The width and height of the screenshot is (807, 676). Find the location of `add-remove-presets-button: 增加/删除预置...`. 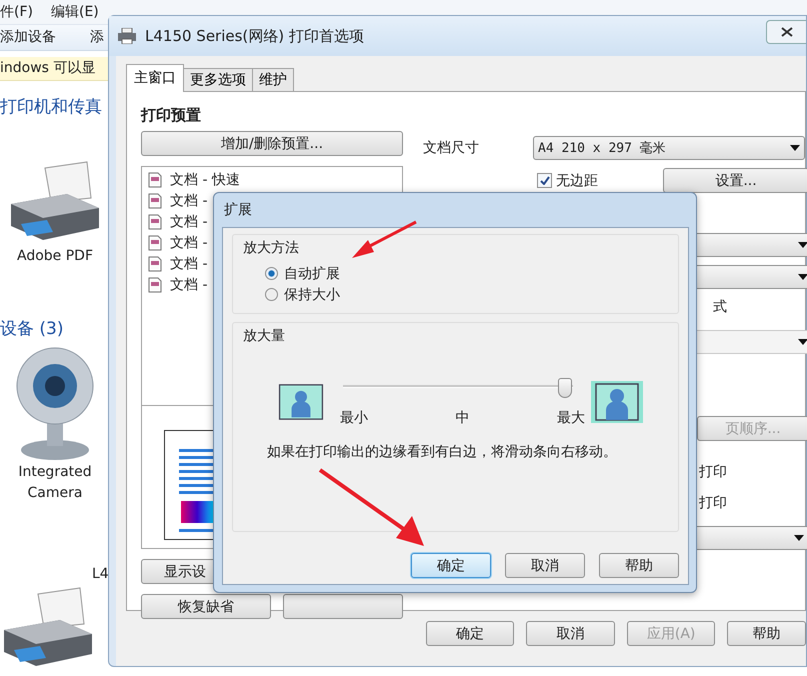

add-remove-presets-button: 增加/删除预置... is located at coordinates (272, 143).